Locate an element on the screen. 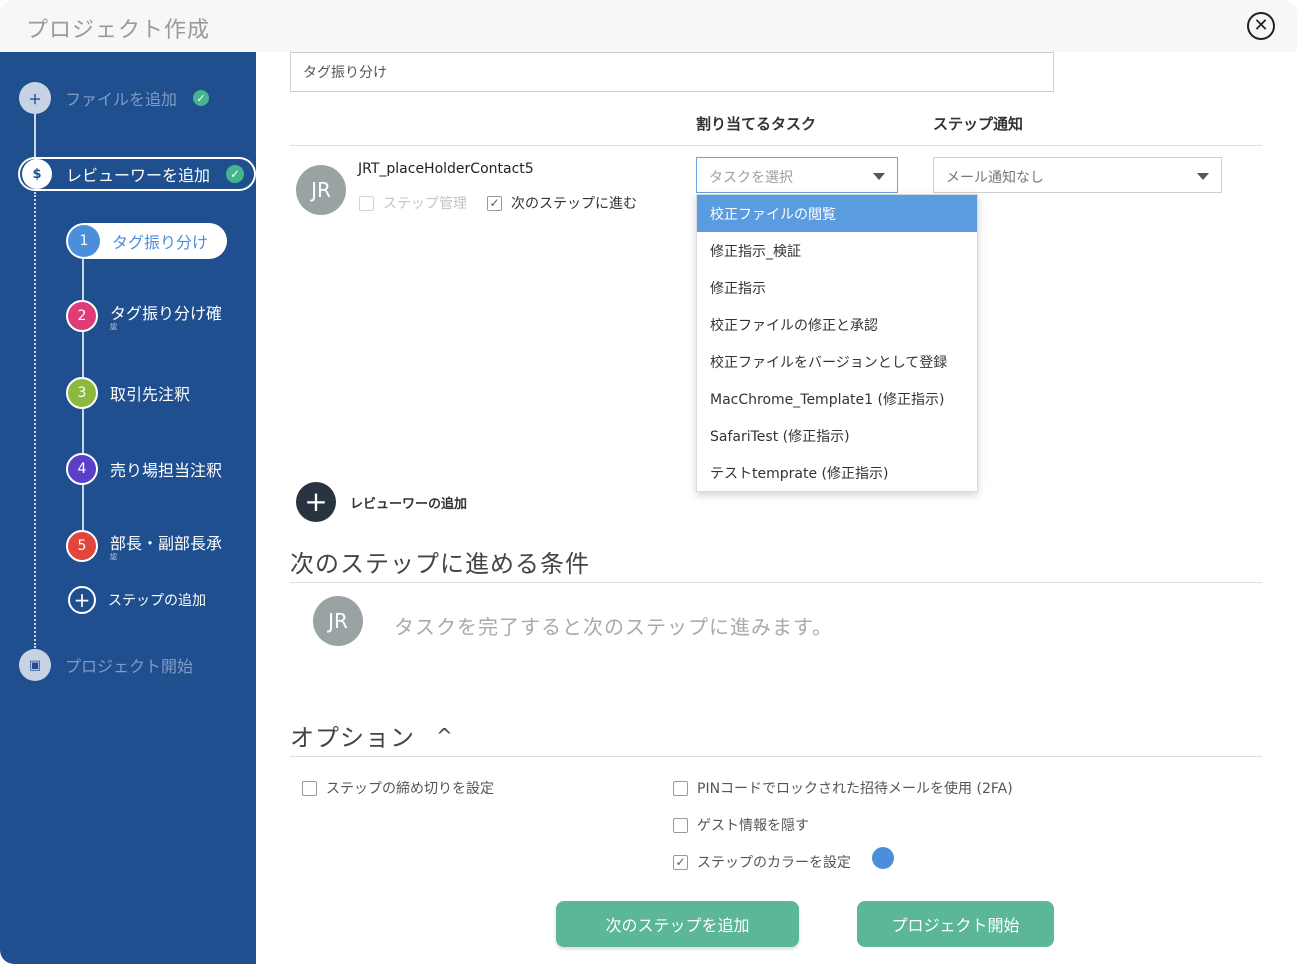  step-manage-checkbox: ステップ管理 is located at coordinates (413, 203).